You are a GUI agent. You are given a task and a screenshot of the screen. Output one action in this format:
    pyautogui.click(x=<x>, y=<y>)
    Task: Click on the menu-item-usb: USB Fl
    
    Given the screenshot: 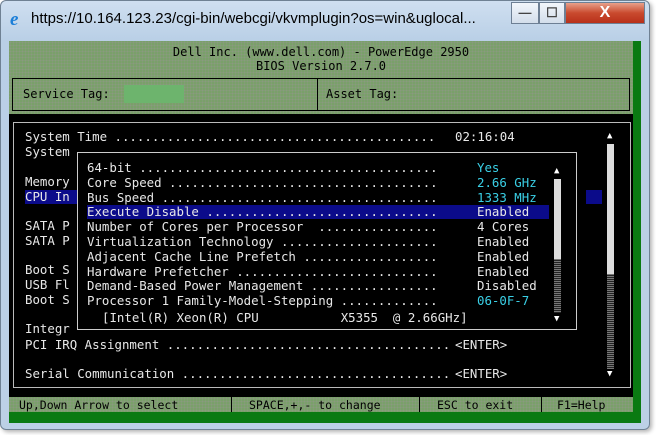 What is the action you would take?
    pyautogui.click(x=47, y=285)
    